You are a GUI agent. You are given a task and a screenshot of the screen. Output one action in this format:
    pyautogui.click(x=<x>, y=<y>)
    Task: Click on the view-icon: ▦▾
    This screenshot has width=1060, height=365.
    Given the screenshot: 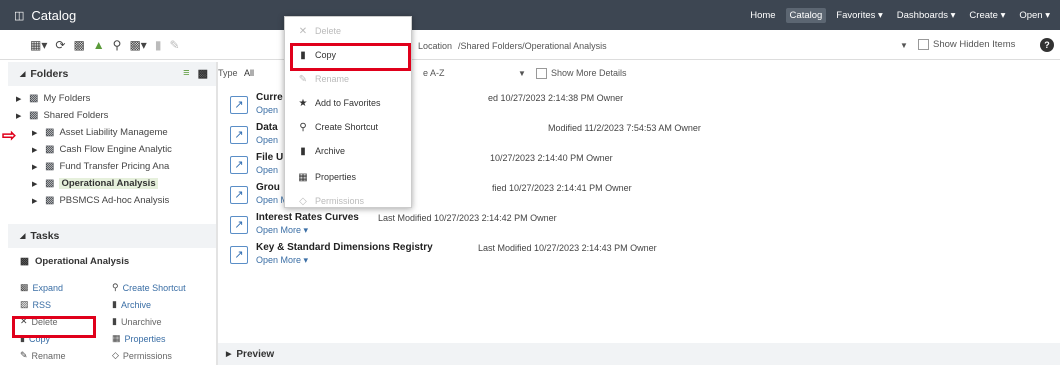 What is the action you would take?
    pyautogui.click(x=38, y=45)
    